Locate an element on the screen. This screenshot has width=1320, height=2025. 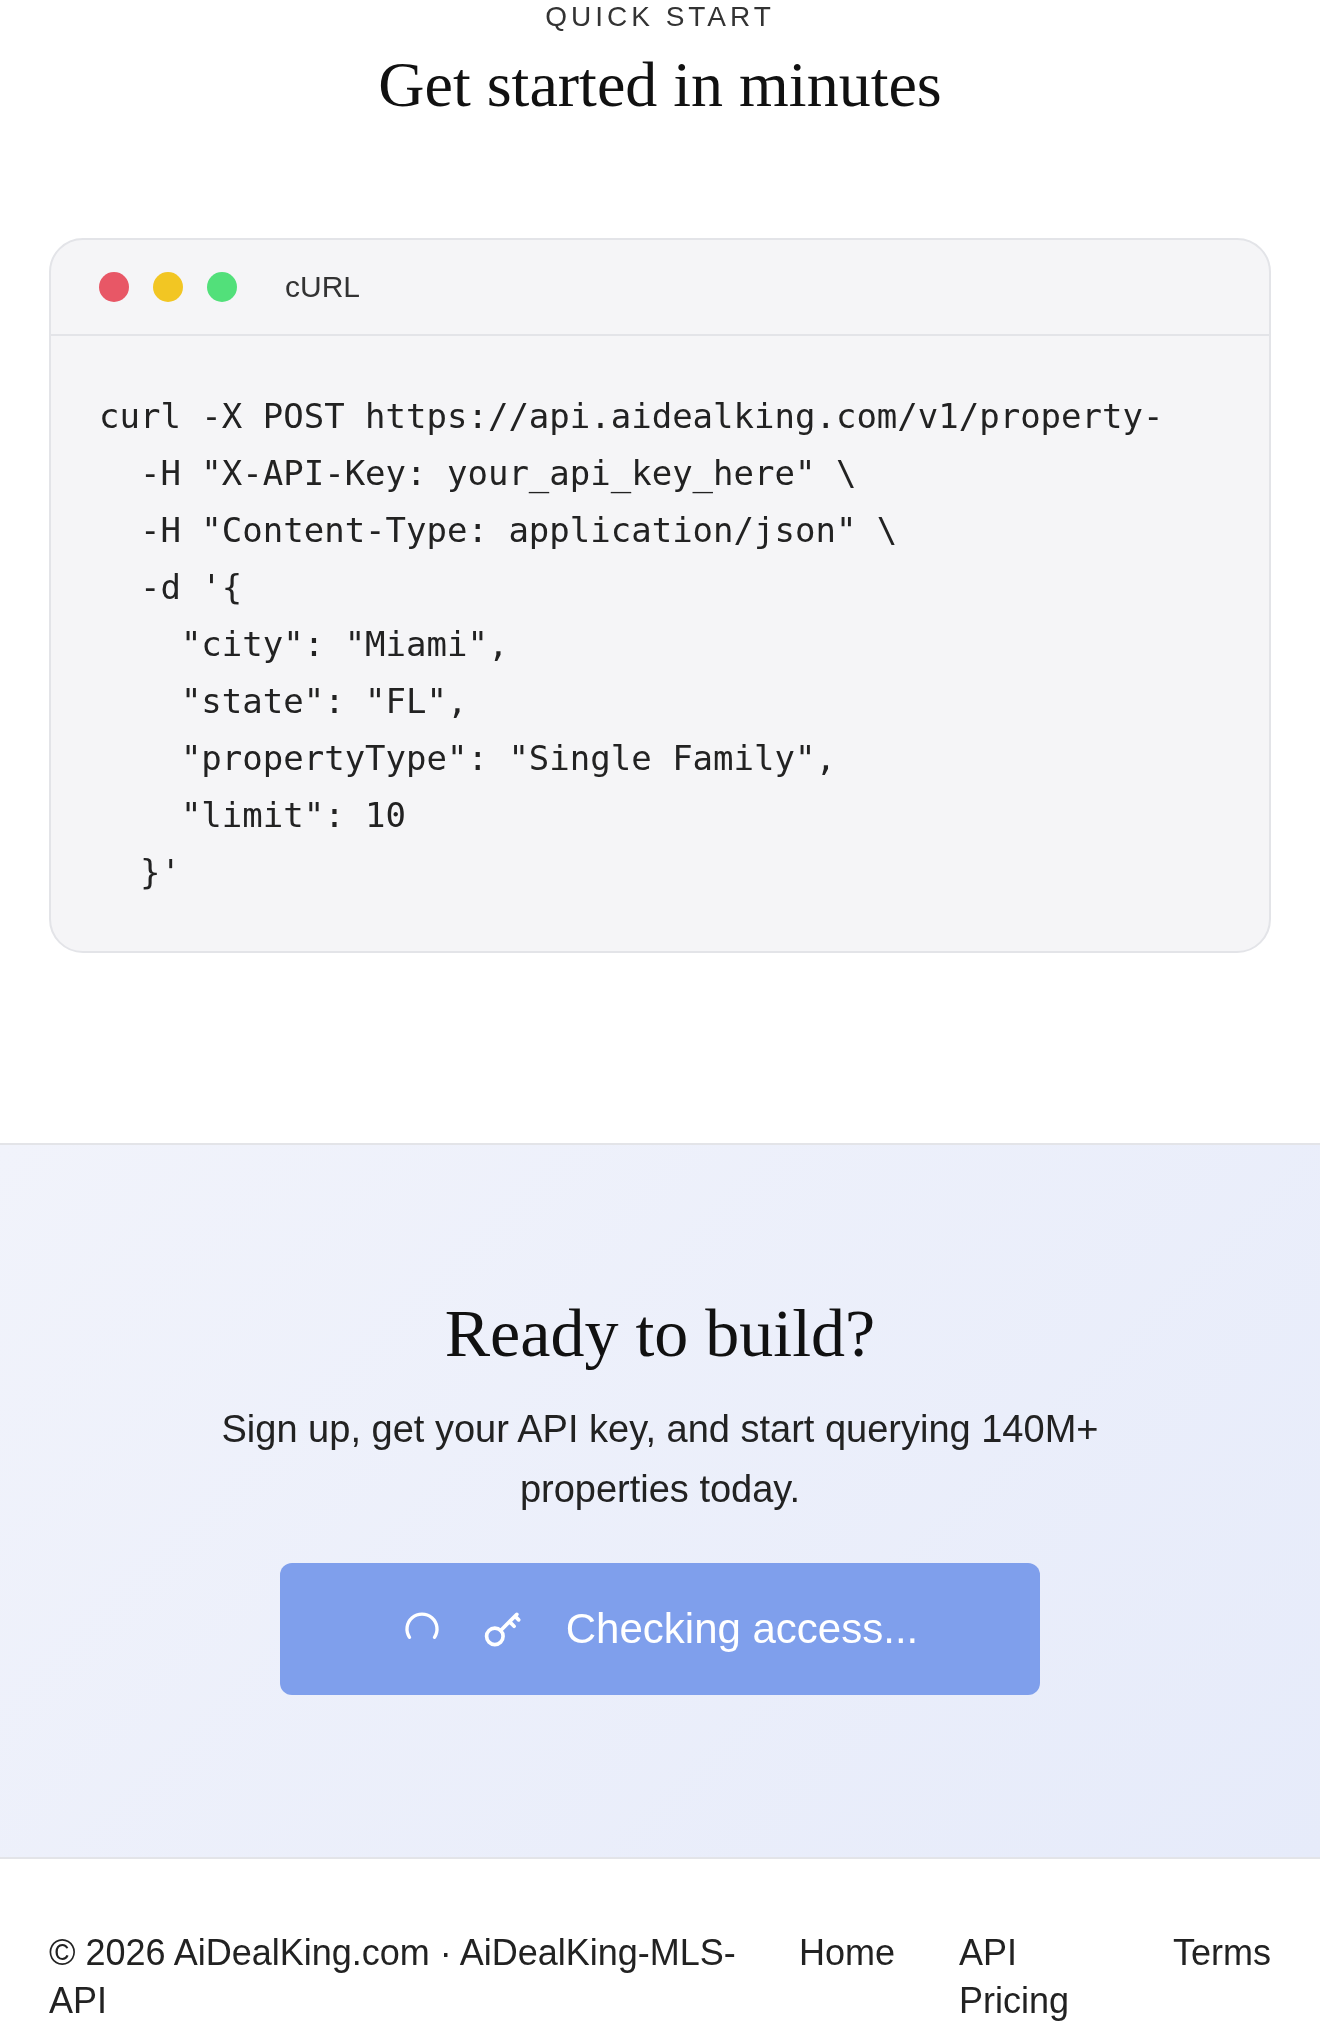
code-line: -H "Content-Type: application/json" \ is located at coordinates (518, 530).